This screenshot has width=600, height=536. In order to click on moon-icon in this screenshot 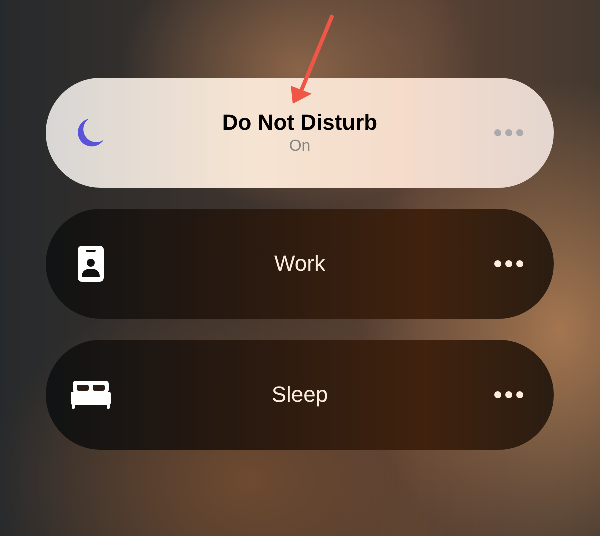, I will do `click(91, 133)`.